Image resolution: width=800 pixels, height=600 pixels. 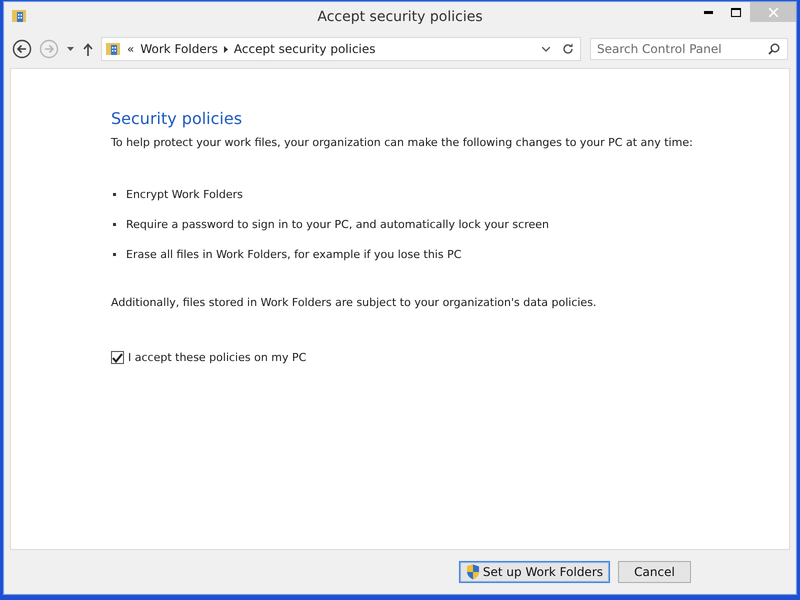 I want to click on checkbox-label: I accept these policies on my PC, so click(x=217, y=357).